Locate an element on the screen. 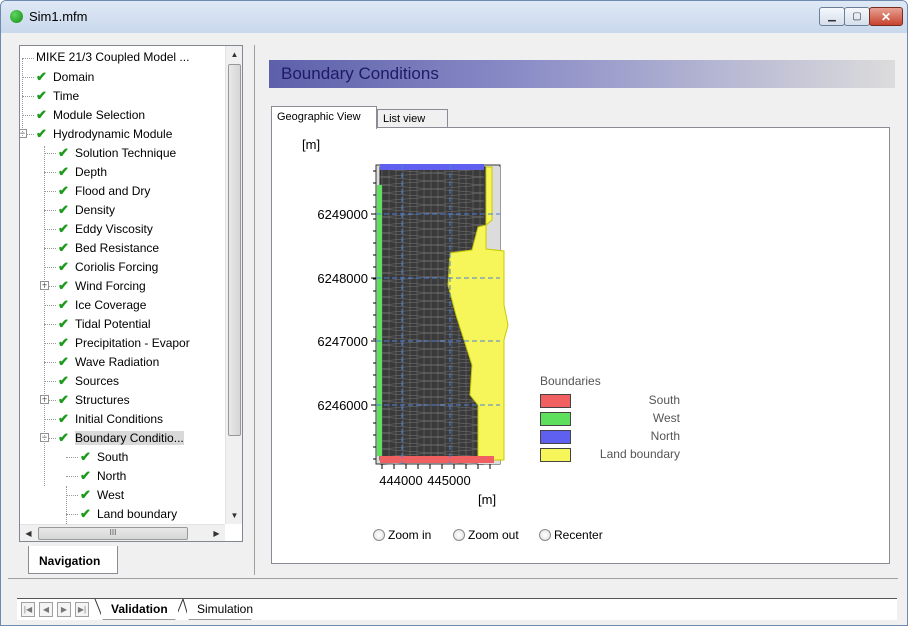 The height and width of the screenshot is (626, 908). tree-item-label: Bed Resistance is located at coordinates (117, 248).